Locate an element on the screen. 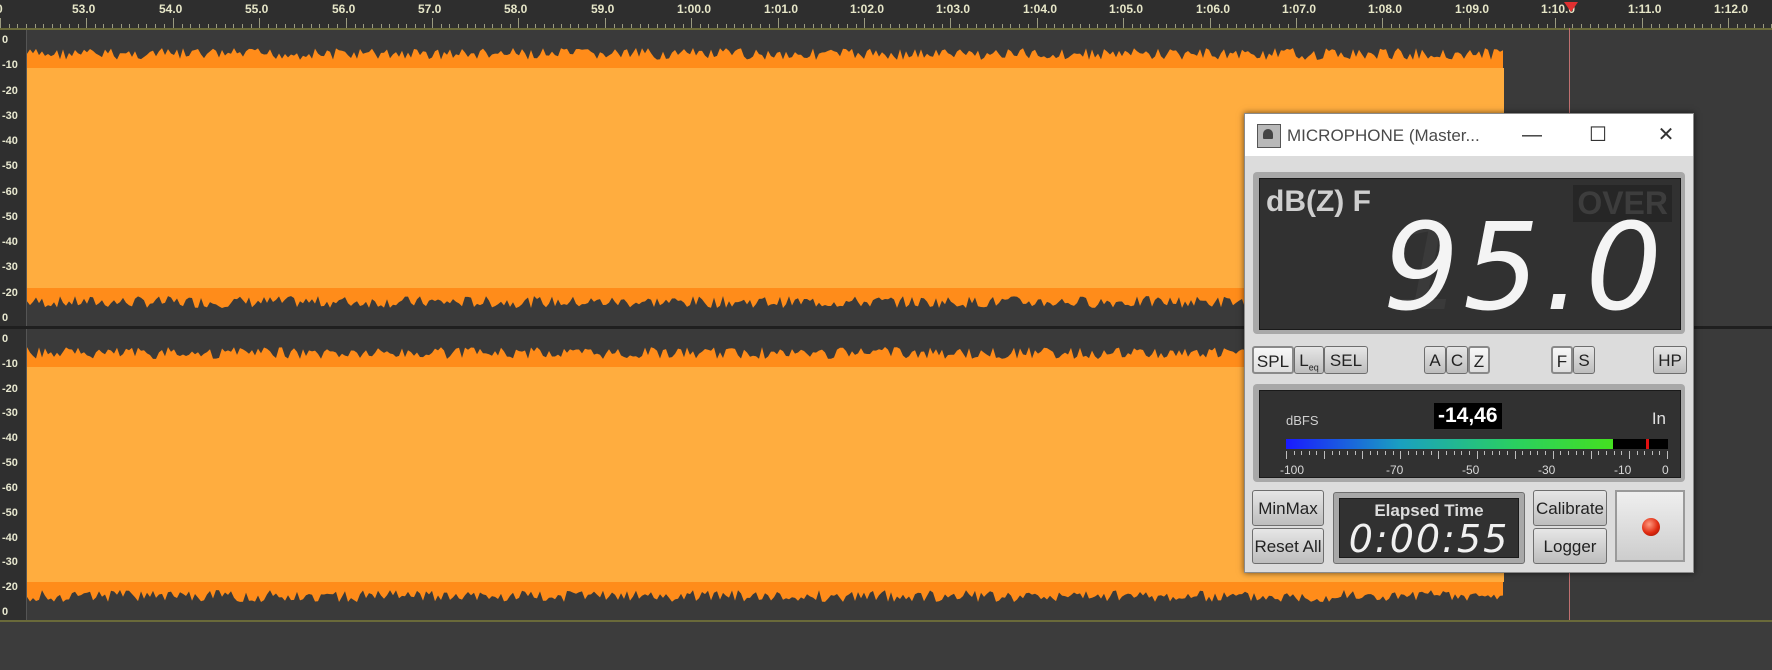 Image resolution: width=1772 pixels, height=670 pixels. leq-button: Leq is located at coordinates (1309, 360).